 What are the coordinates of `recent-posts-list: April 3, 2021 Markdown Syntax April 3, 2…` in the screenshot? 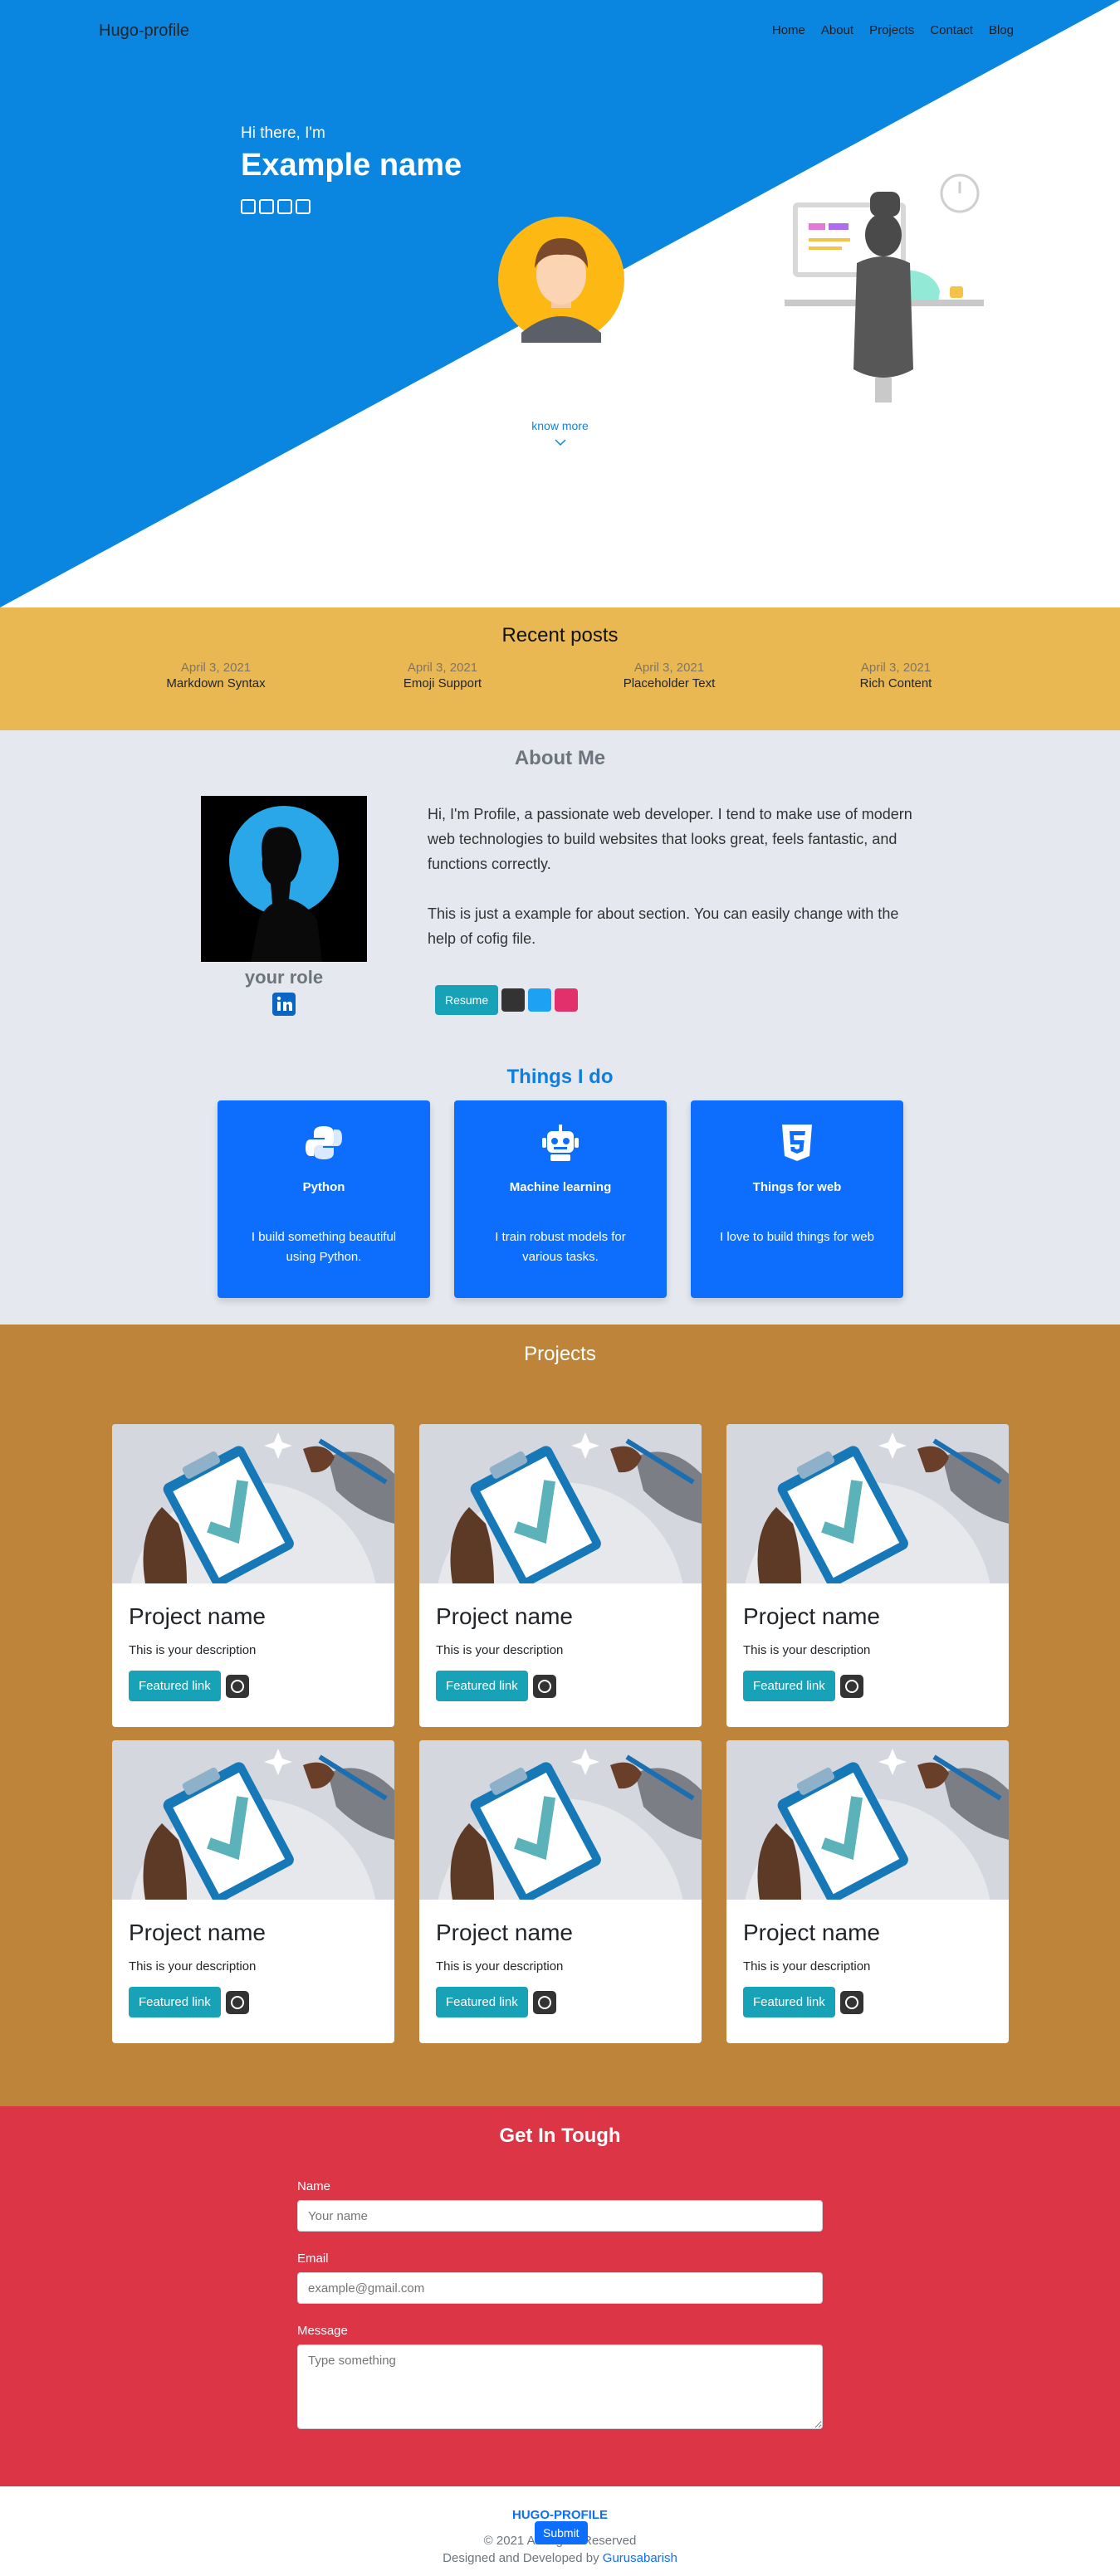 It's located at (560, 669).